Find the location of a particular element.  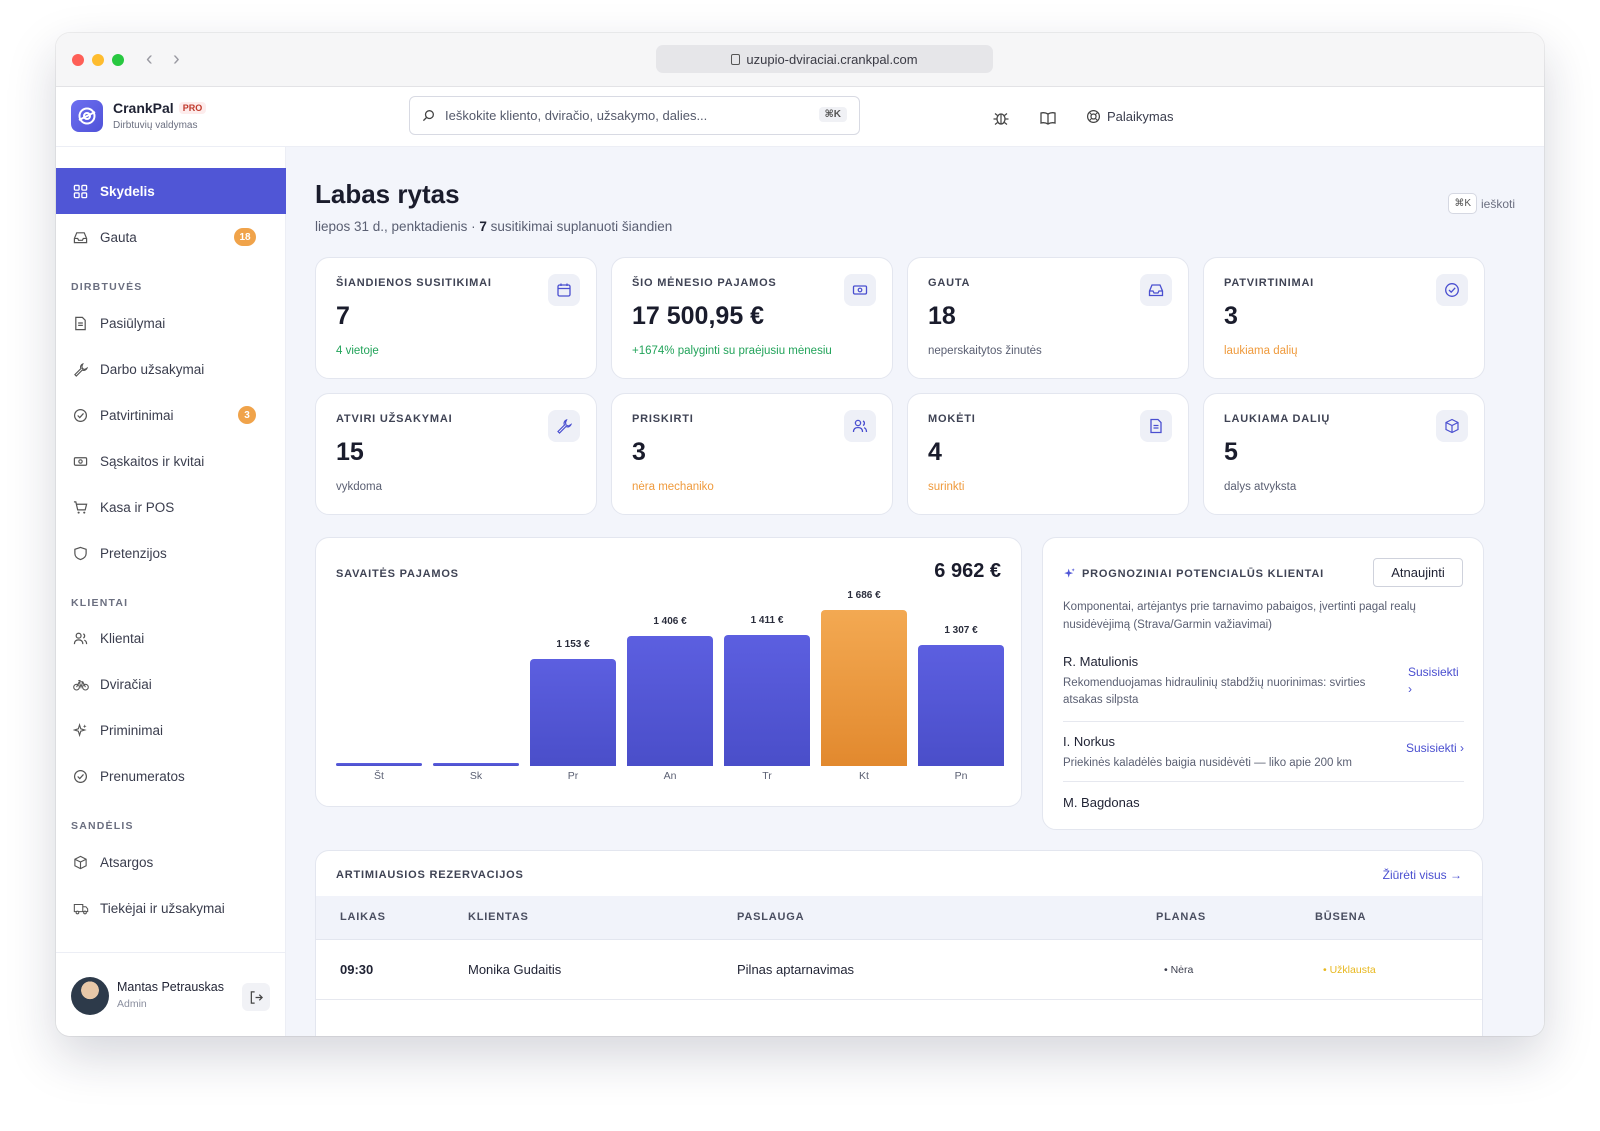

stat-label: ŠIANDIENOS SUSITIKIMAI is located at coordinates (414, 283).